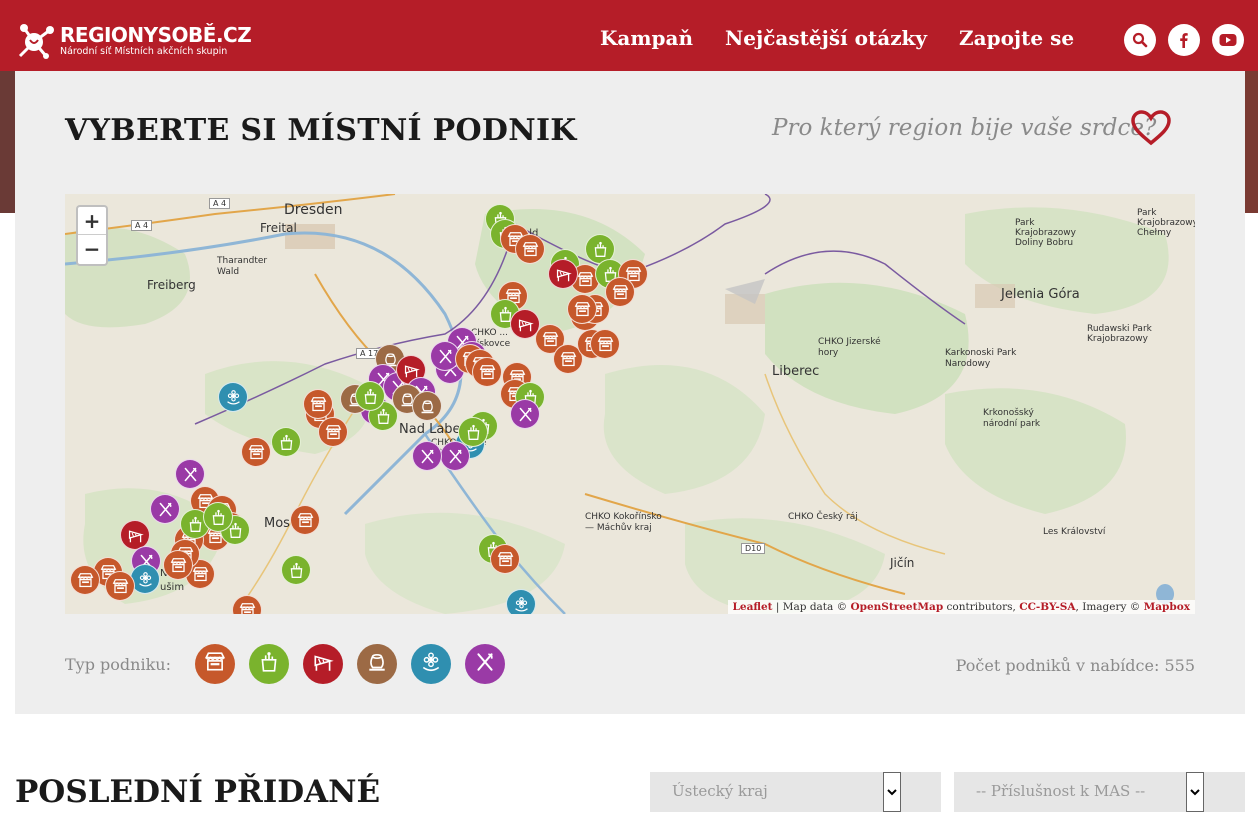  What do you see at coordinates (1016, 38) in the screenshot?
I see `nav-zapojte-se: Zapojte se` at bounding box center [1016, 38].